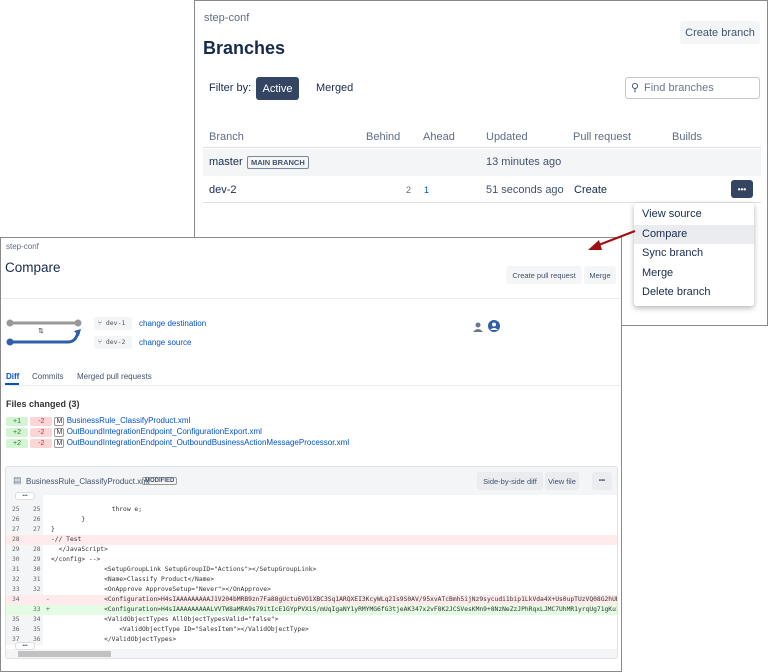  I want to click on expand-up-button: •••, so click(25, 496).